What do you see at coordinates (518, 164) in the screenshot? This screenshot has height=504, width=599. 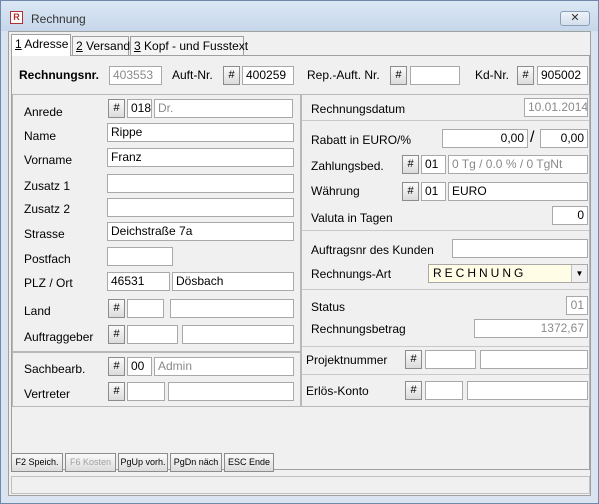 I see `zahlungsbed-text-field: 0 Tg / 0.0 % / 0 TgNt` at bounding box center [518, 164].